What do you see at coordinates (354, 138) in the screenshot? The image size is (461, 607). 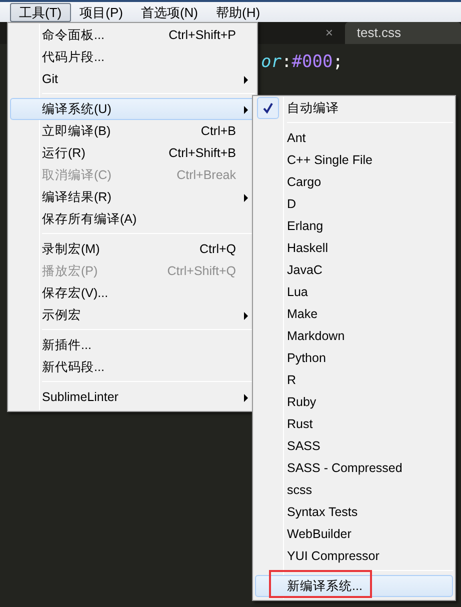 I see `menu-item: Ant` at bounding box center [354, 138].